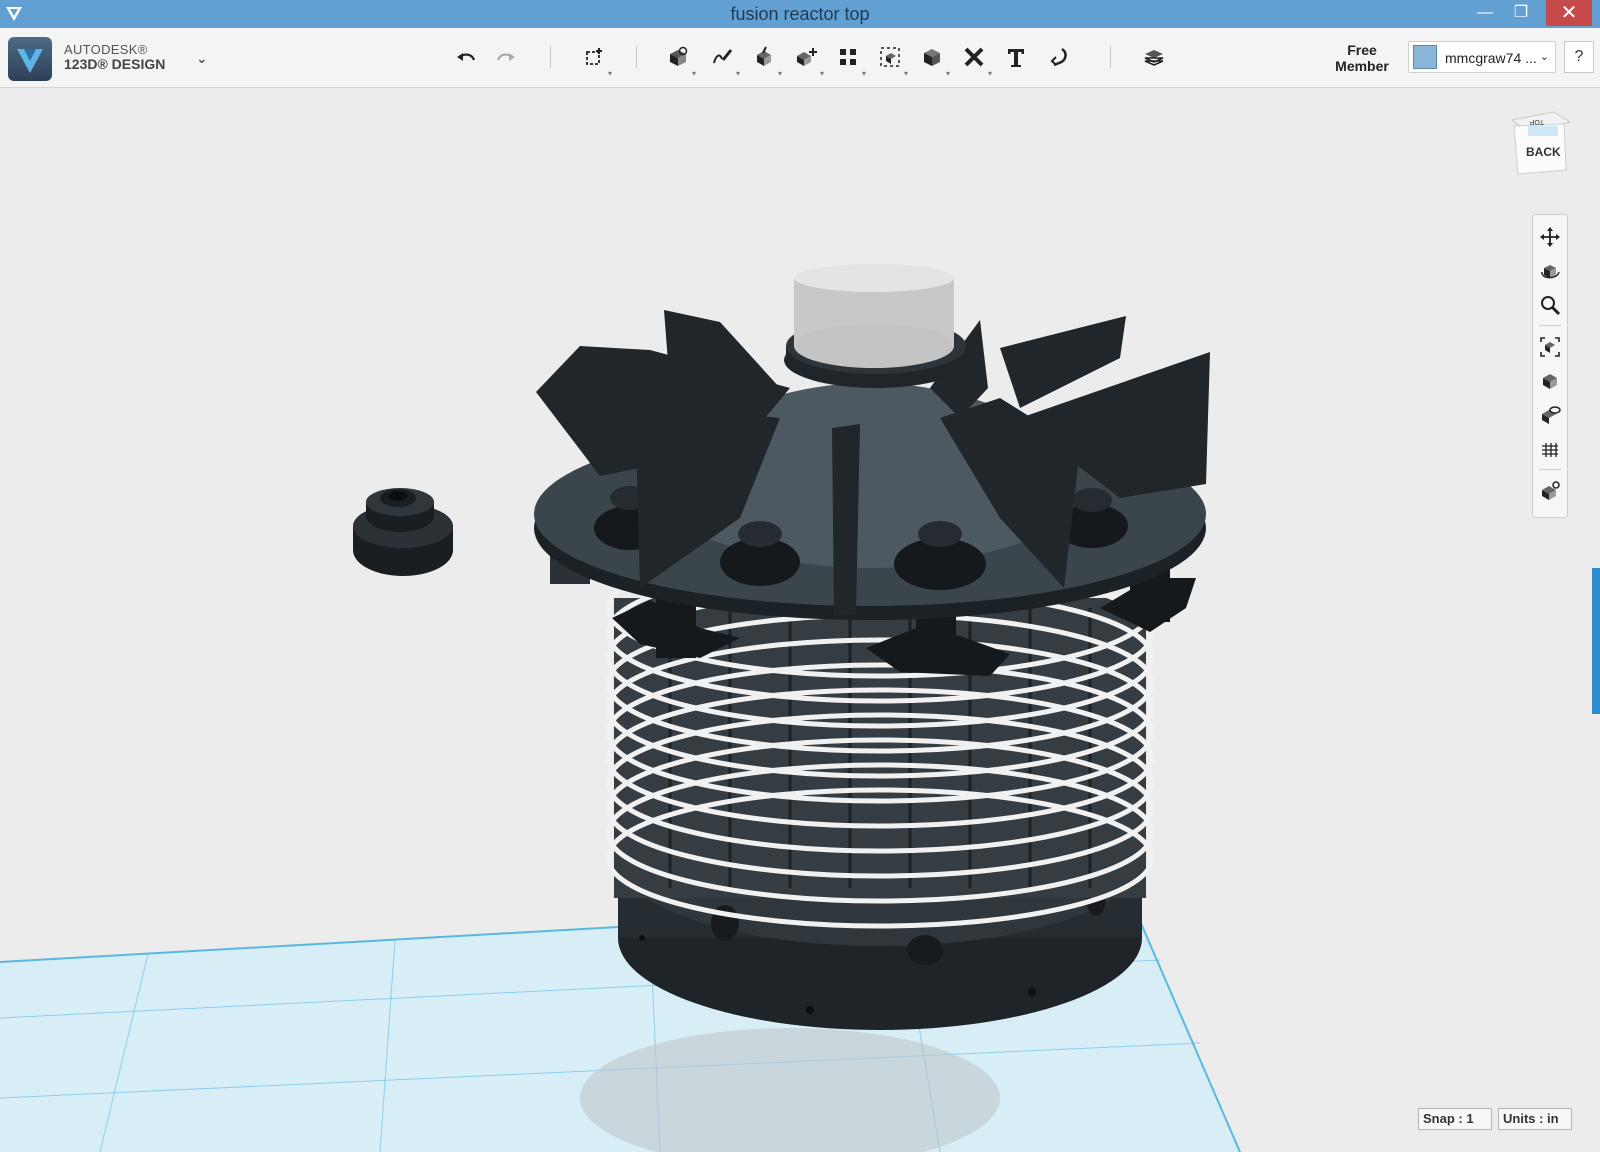  Describe the element at coordinates (1535, 1119) in the screenshot. I see `units-indicator: Units : in` at that location.